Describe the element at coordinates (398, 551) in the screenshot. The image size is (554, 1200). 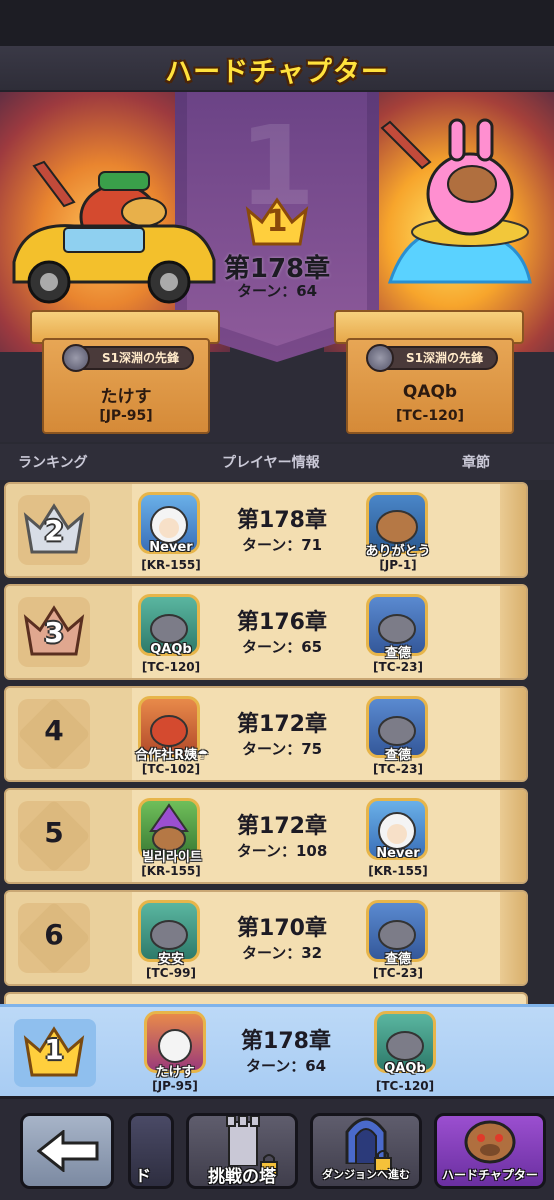
I see `player2-name: ありがとう` at that location.